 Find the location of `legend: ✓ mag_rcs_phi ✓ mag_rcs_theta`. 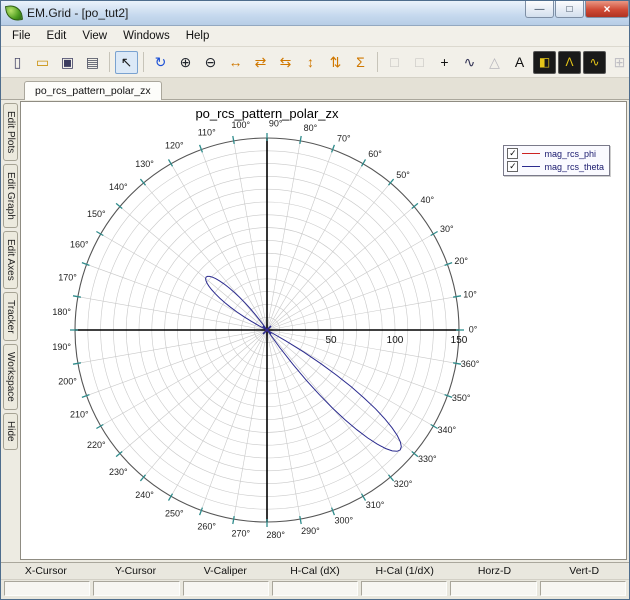

legend: ✓ mag_rcs_phi ✓ mag_rcs_theta is located at coordinates (556, 160).